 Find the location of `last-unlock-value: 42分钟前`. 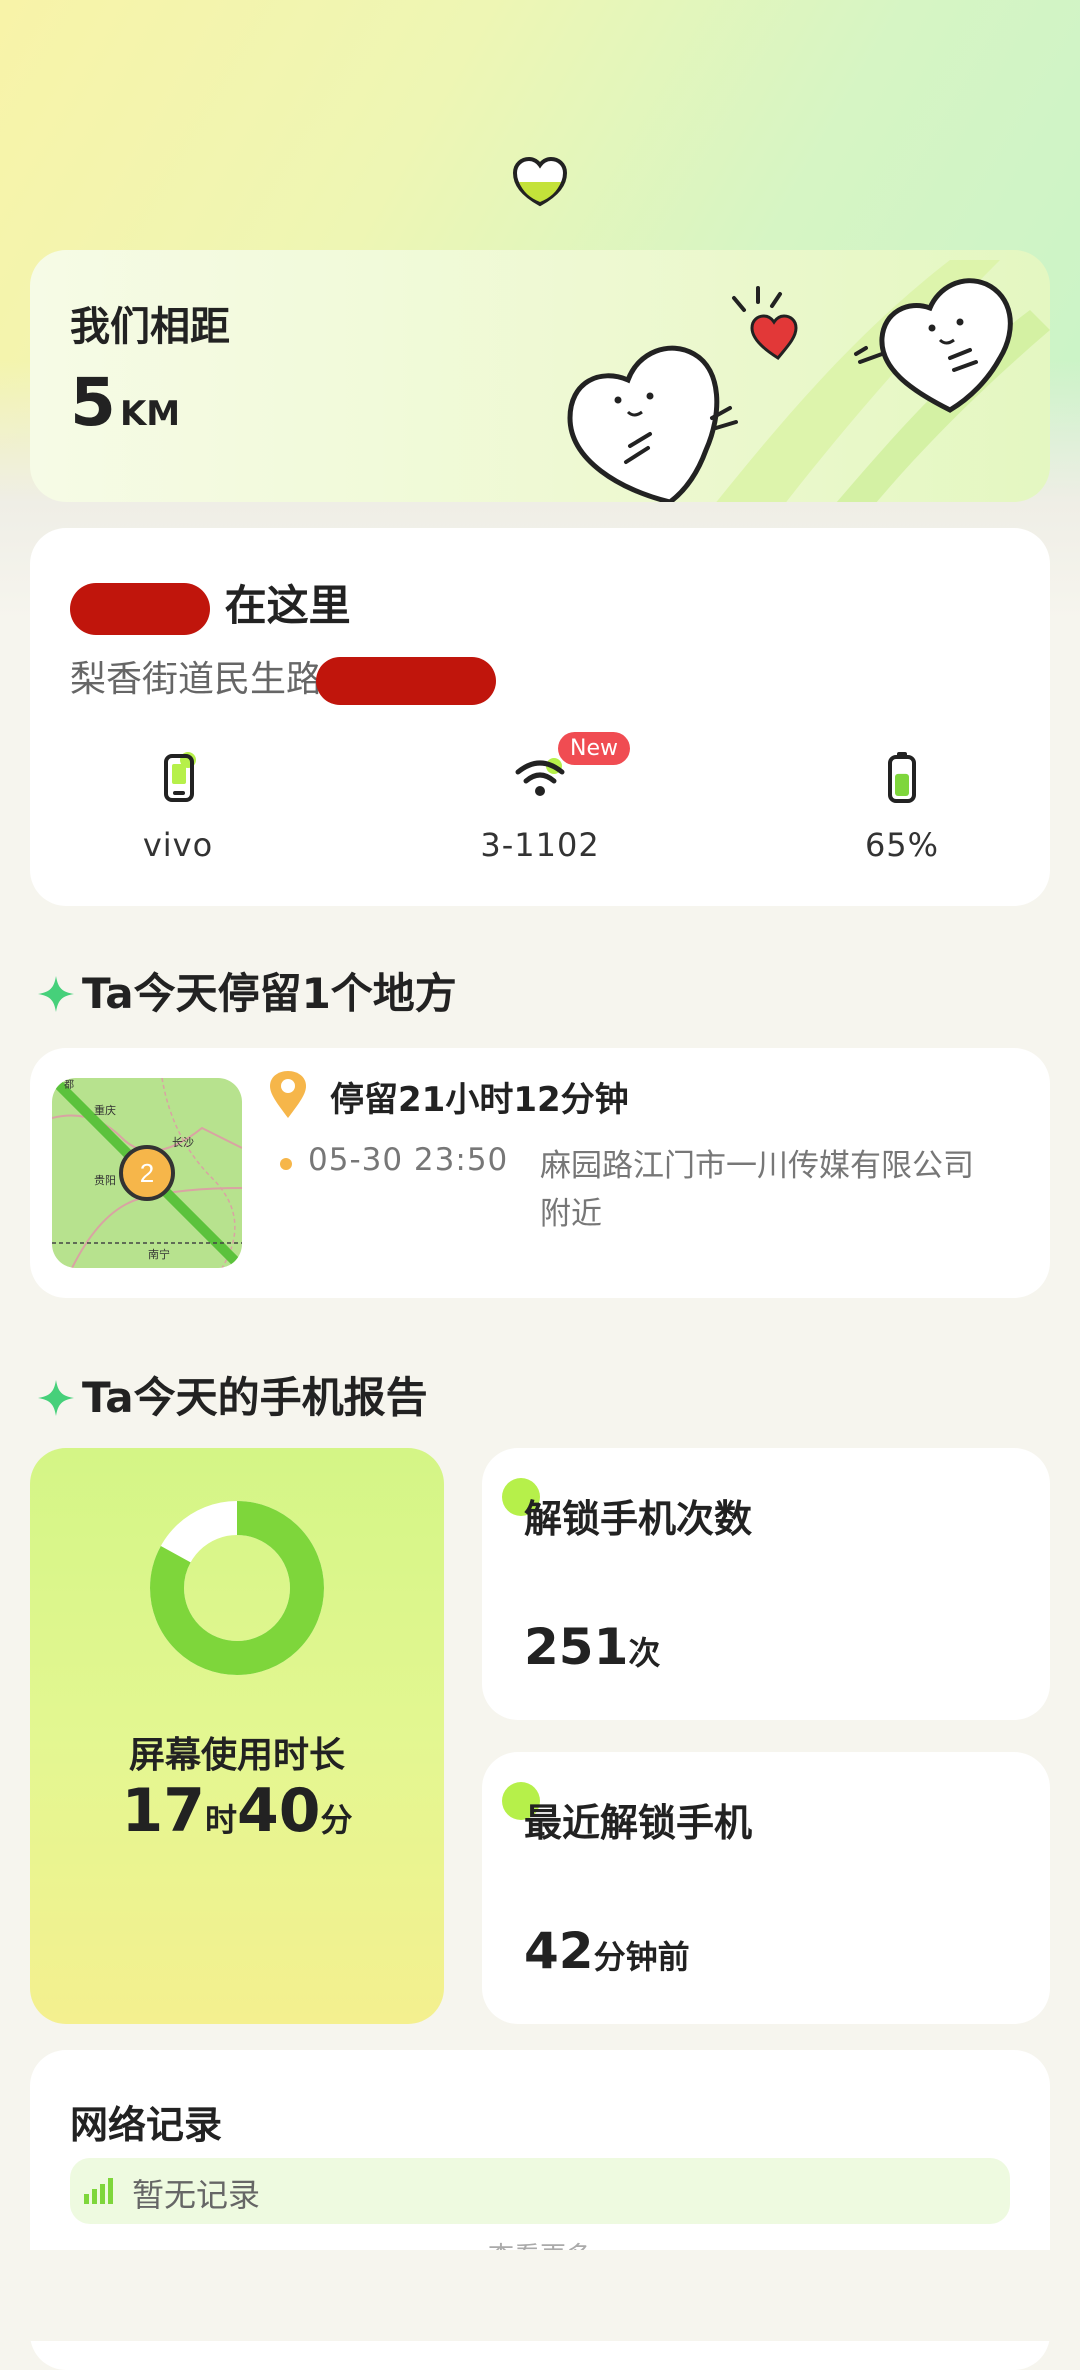

last-unlock-value: 42分钟前 is located at coordinates (607, 1951).